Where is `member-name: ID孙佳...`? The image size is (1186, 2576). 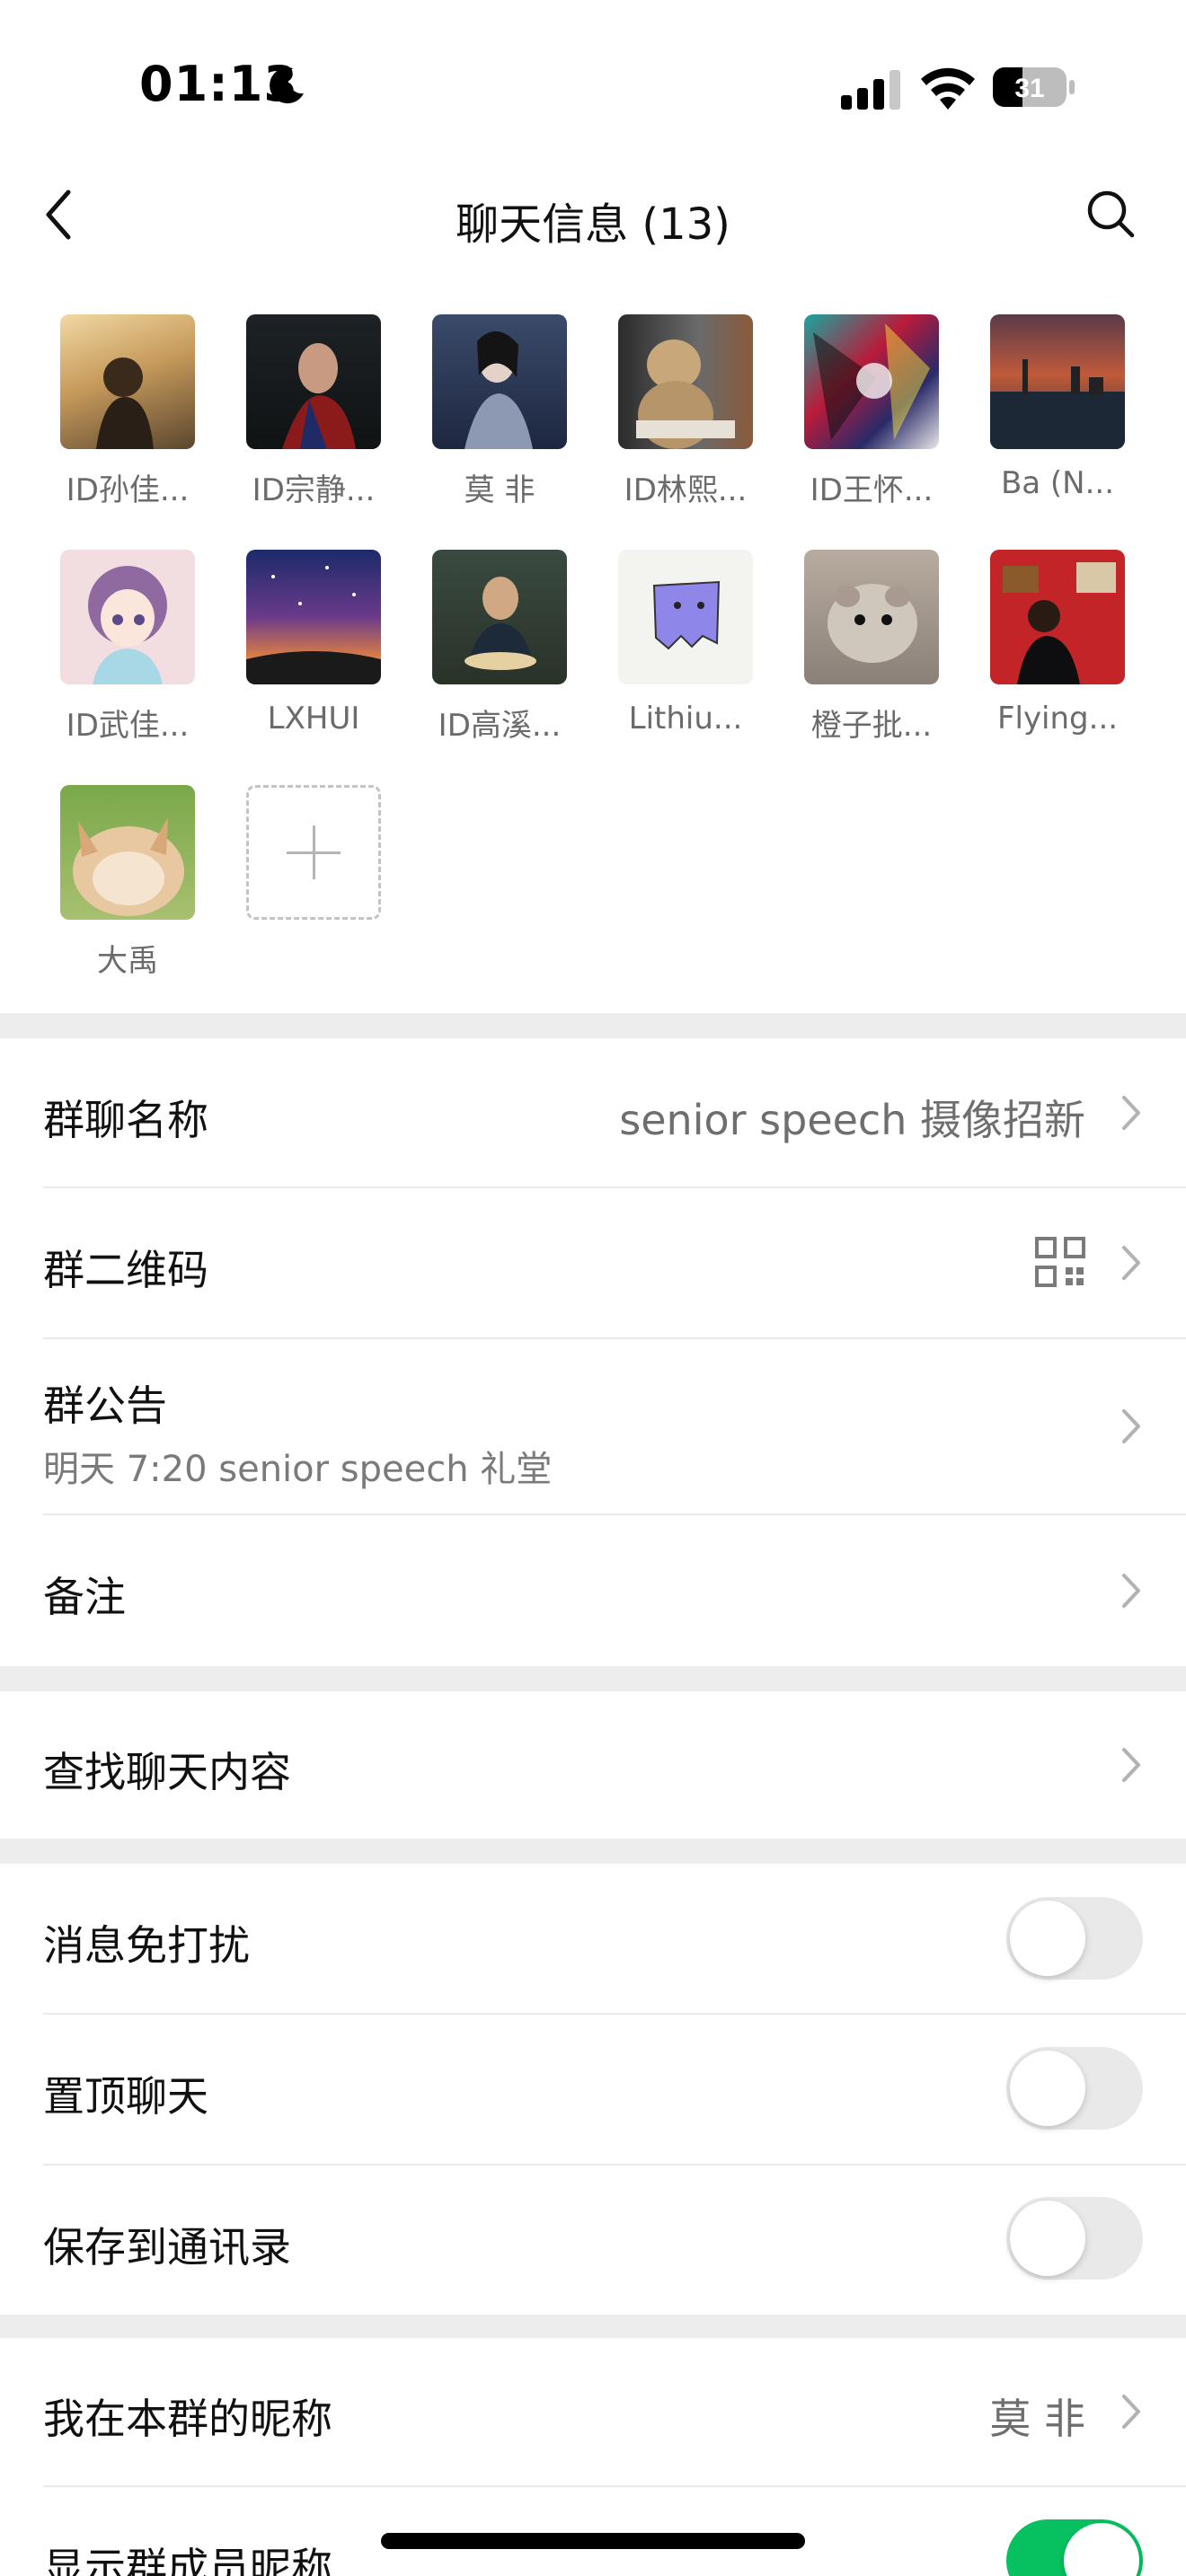
member-name: ID孙佳... is located at coordinates (128, 490).